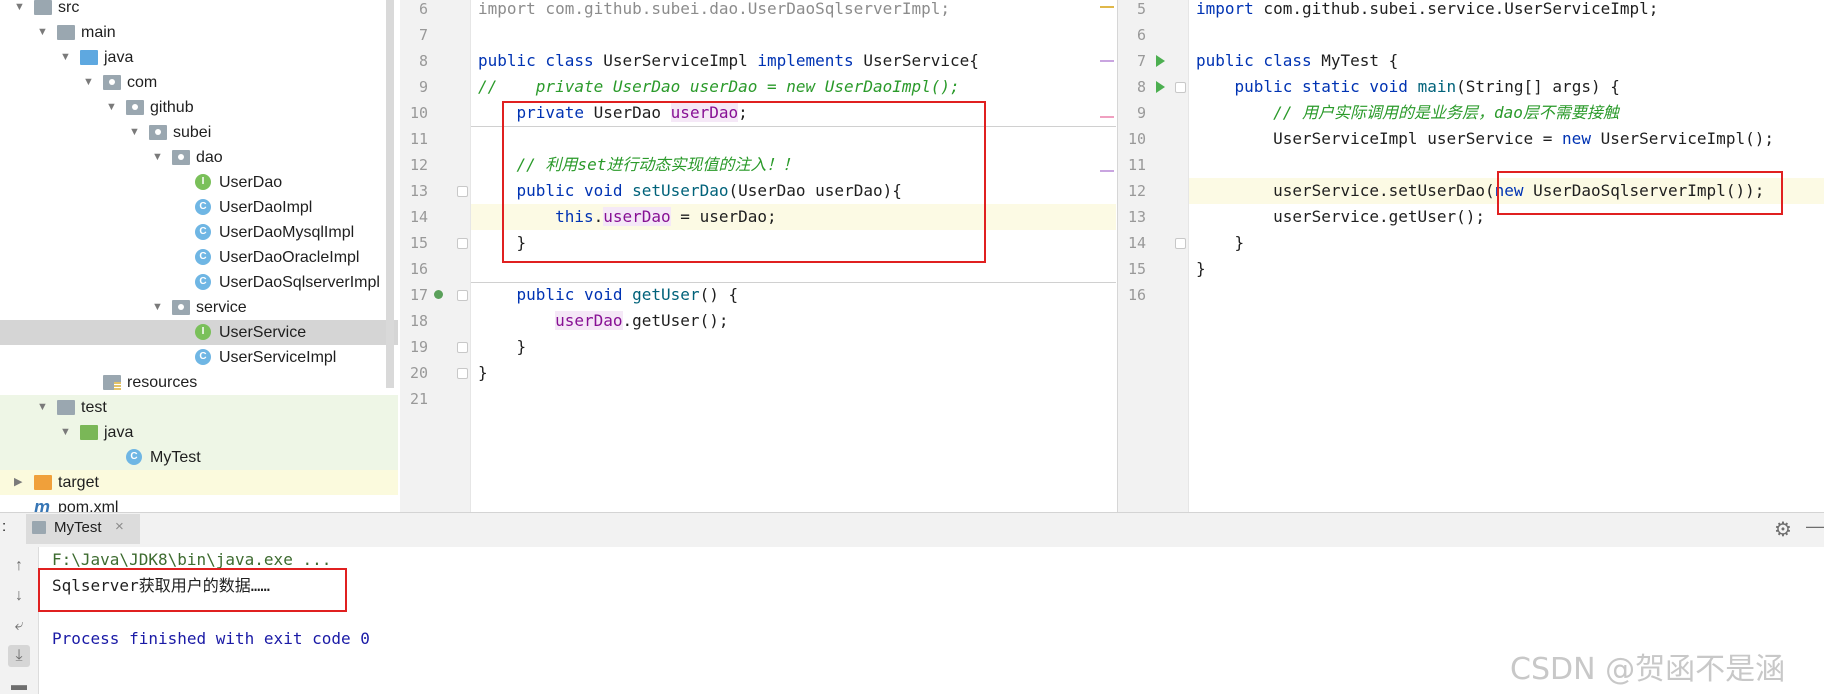 The width and height of the screenshot is (1824, 697). I want to click on tree-item-github: ▼ github, so click(199, 107).